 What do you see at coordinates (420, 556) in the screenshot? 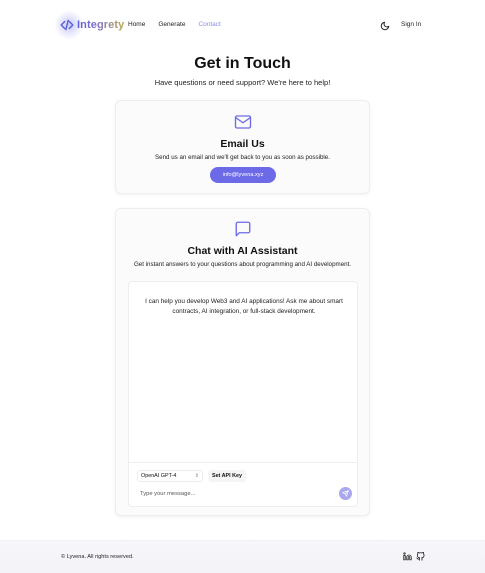
I see `github-icon` at bounding box center [420, 556].